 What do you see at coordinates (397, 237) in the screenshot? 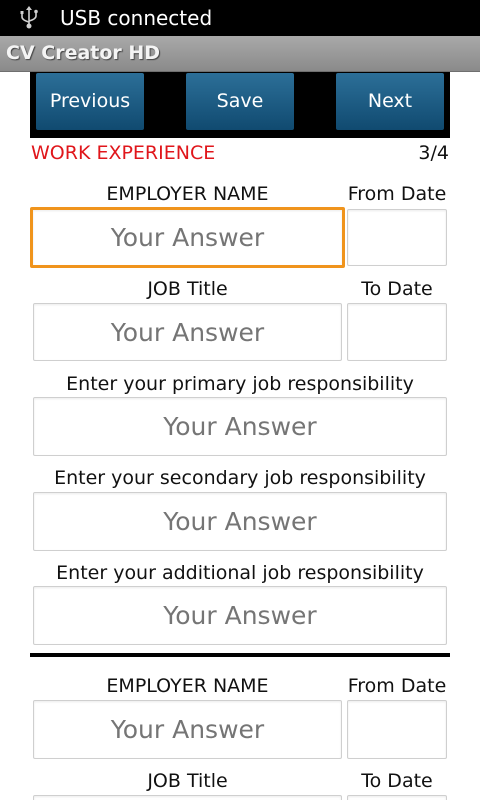
I see `from-date-input` at bounding box center [397, 237].